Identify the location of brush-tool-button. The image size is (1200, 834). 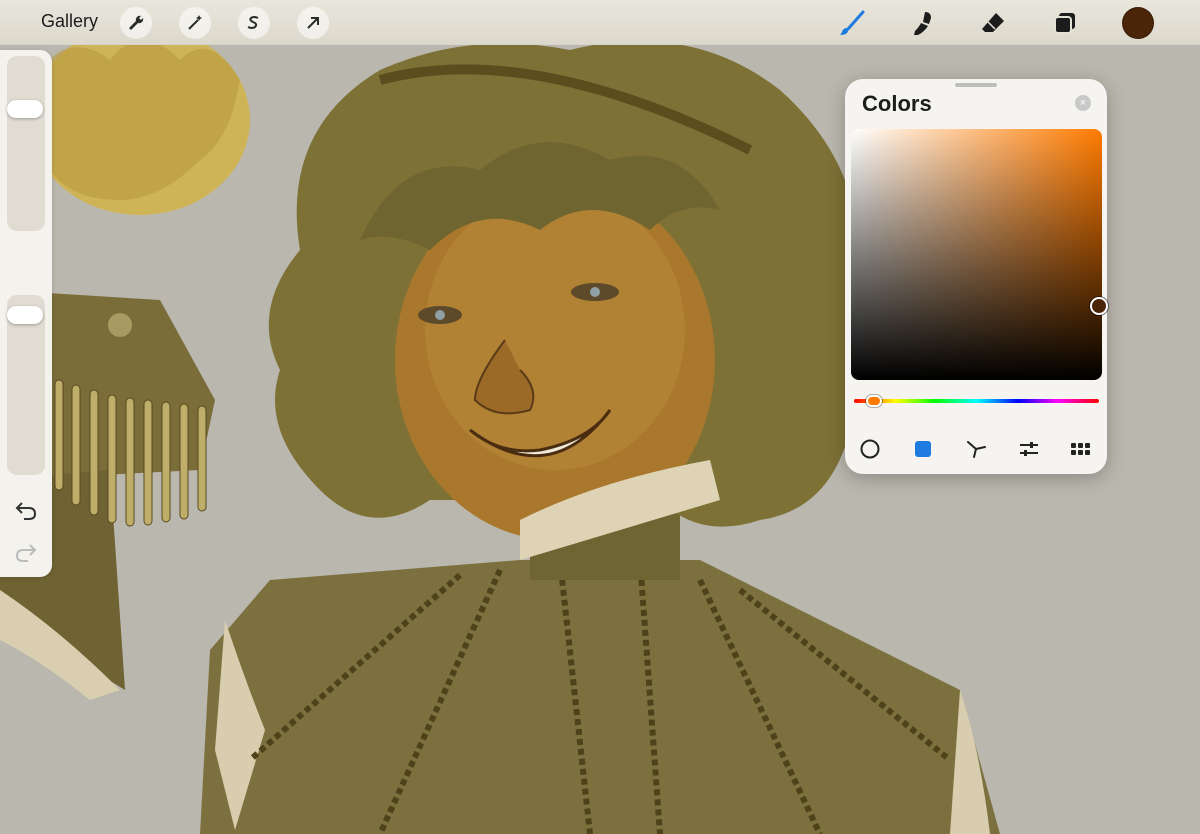
(852, 23).